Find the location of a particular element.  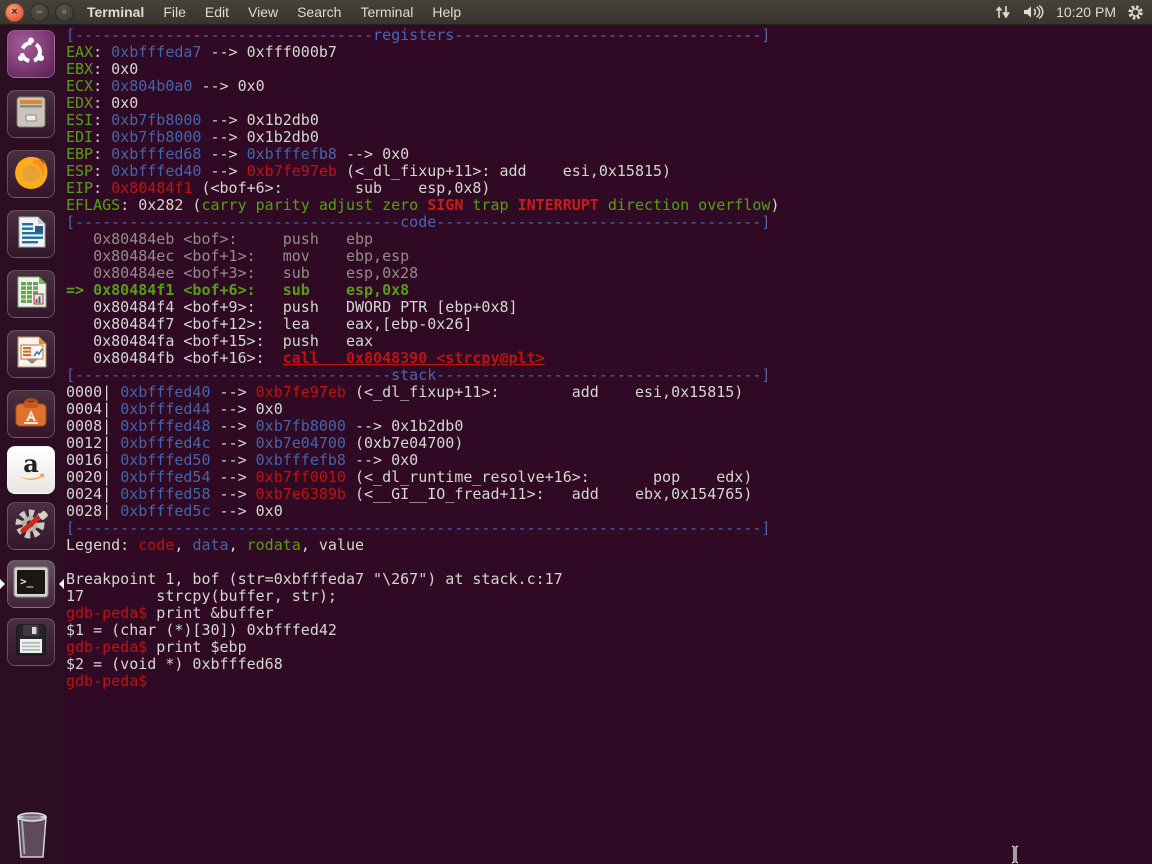

svg-text: a is located at coordinates (31, 463).